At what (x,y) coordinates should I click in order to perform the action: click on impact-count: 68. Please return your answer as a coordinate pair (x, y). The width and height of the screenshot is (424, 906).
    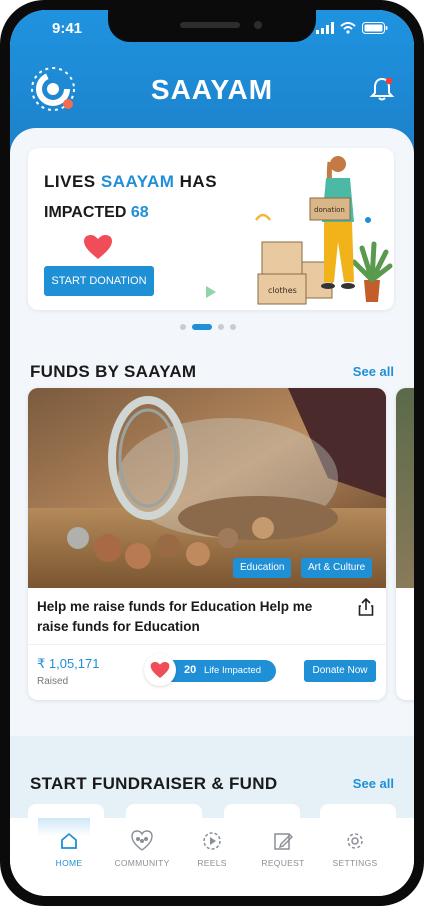
    Looking at the image, I should click on (139, 212).